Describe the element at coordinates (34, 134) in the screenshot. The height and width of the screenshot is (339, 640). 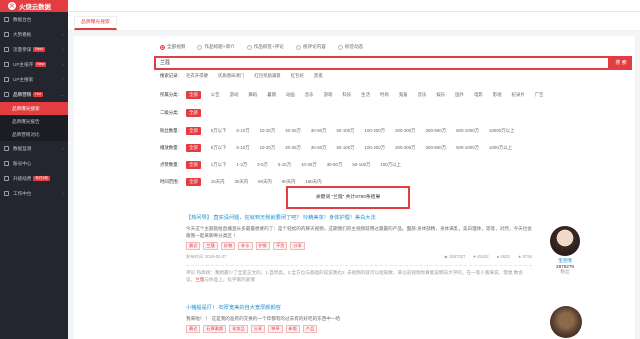
I see `sidebar-subitem-brand-compare: 品牌营销对比` at that location.